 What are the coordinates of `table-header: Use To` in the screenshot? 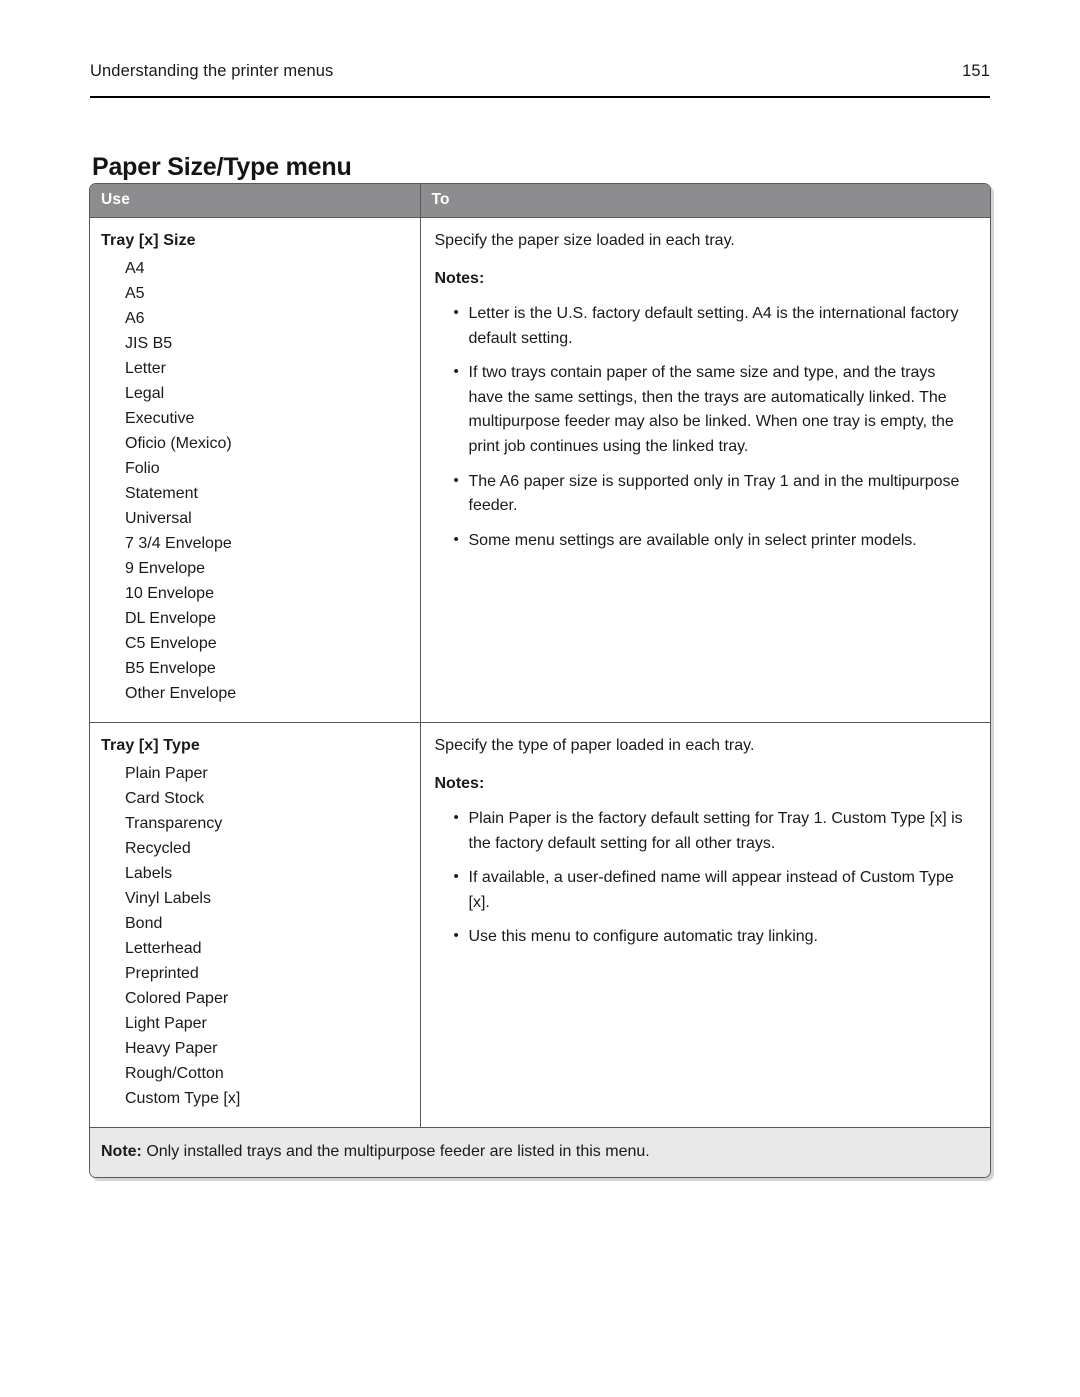 It's located at (540, 201).